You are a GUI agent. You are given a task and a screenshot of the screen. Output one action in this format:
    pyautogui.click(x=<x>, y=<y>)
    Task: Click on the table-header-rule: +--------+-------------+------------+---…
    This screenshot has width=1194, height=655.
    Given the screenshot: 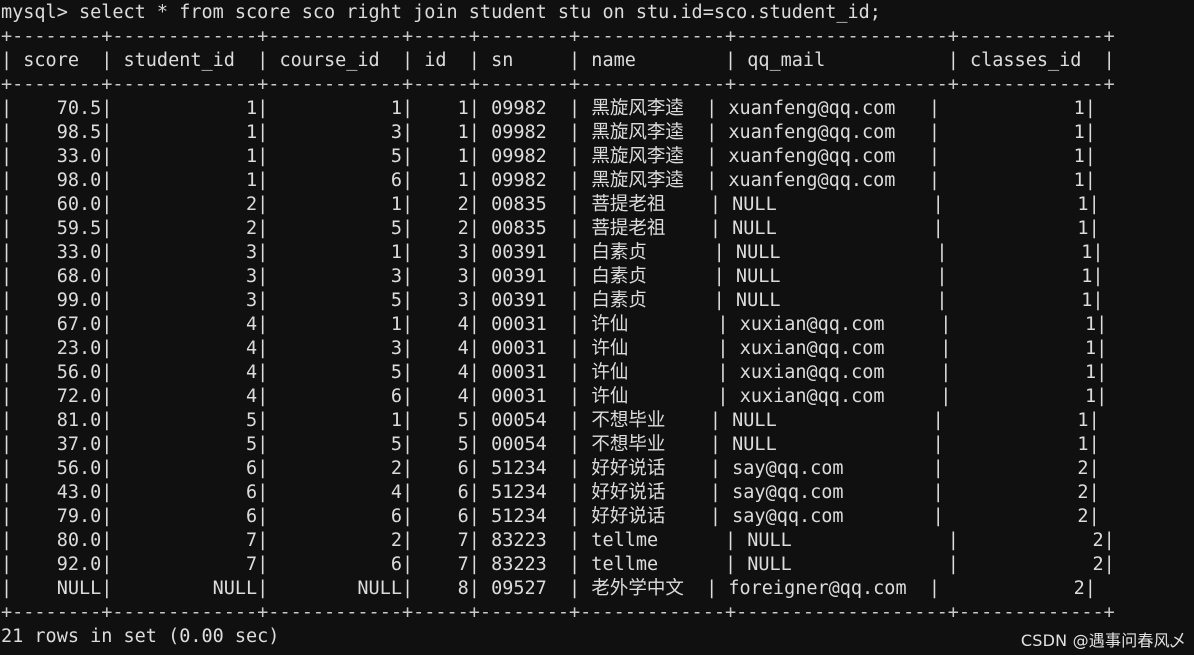 What is the action you would take?
    pyautogui.click(x=558, y=84)
    